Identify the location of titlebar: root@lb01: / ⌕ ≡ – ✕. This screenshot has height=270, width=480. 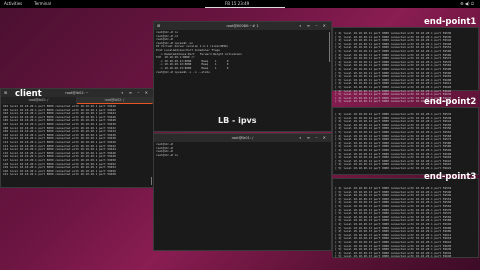
(242, 138).